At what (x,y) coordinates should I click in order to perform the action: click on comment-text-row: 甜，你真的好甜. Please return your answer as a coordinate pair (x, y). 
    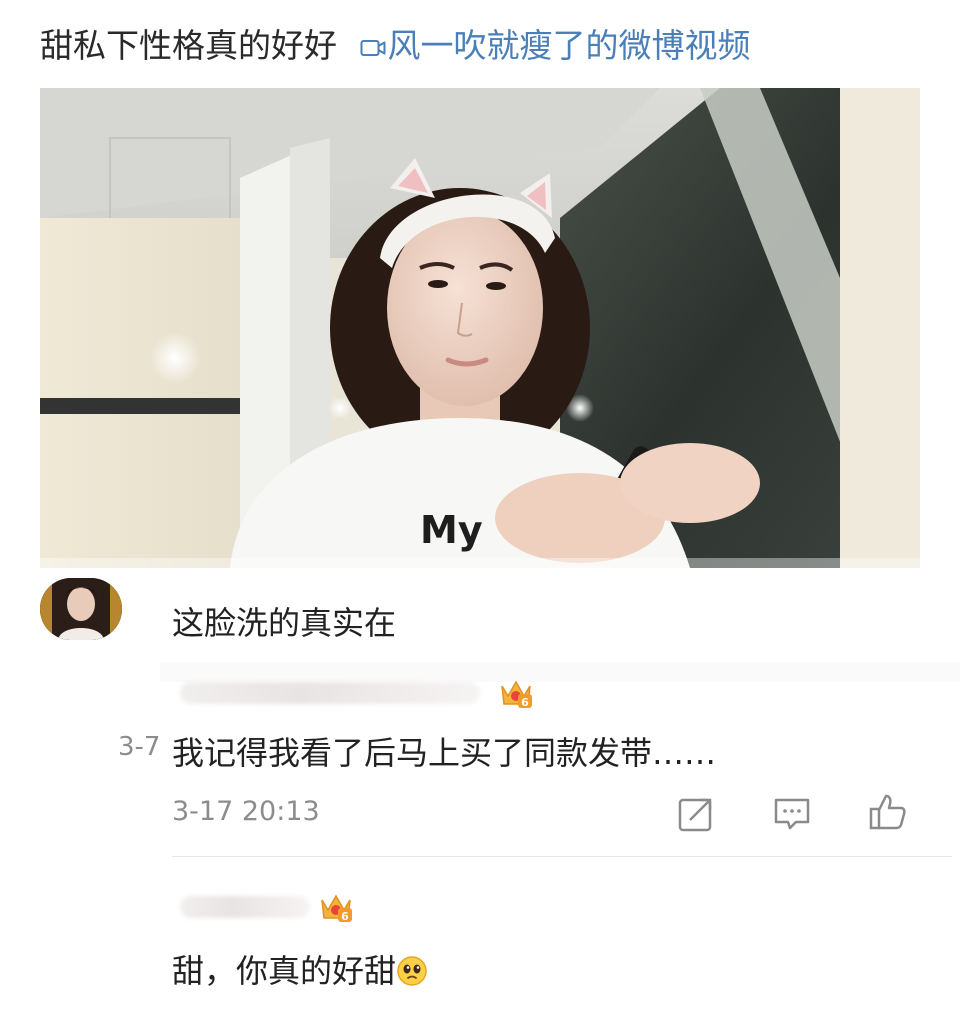
    Looking at the image, I should click on (300, 969).